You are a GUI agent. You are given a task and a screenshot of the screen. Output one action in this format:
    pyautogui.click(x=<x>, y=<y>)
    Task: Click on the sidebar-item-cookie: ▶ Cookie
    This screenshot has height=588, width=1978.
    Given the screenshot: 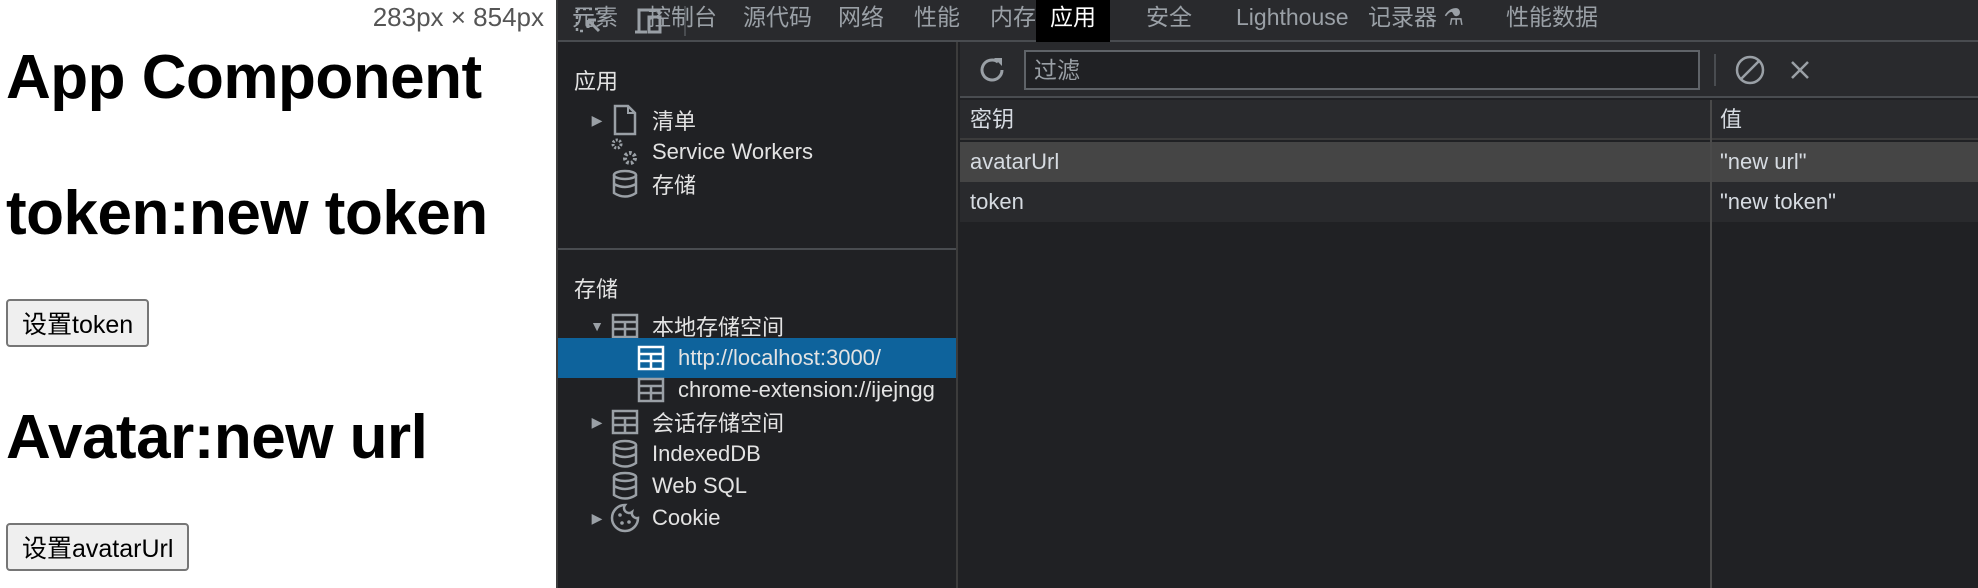 What is the action you would take?
    pyautogui.click(x=757, y=518)
    